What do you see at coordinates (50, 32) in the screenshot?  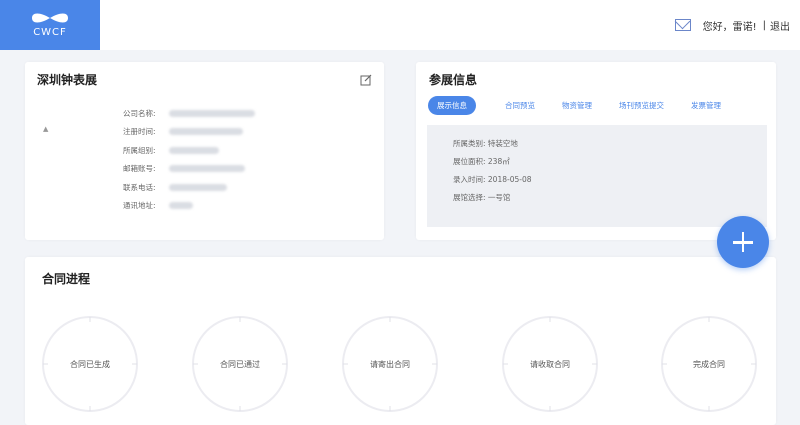 I see `logo-text: CWCF` at bounding box center [50, 32].